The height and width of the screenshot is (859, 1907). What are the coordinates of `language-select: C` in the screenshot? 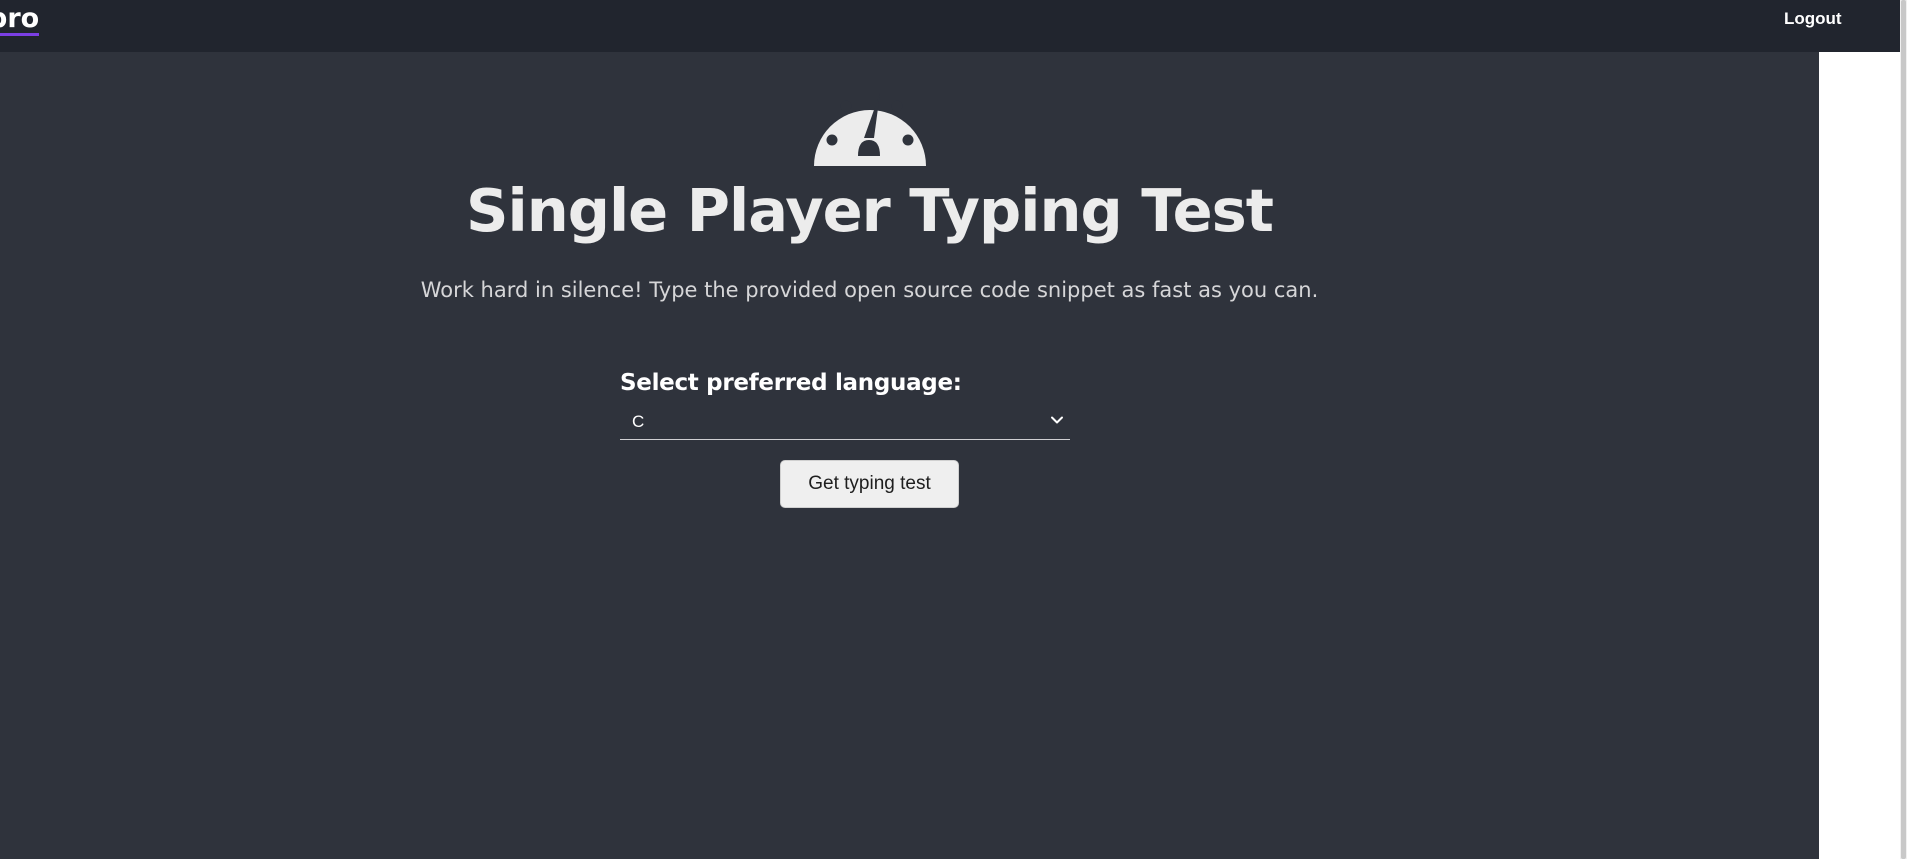 It's located at (845, 423).